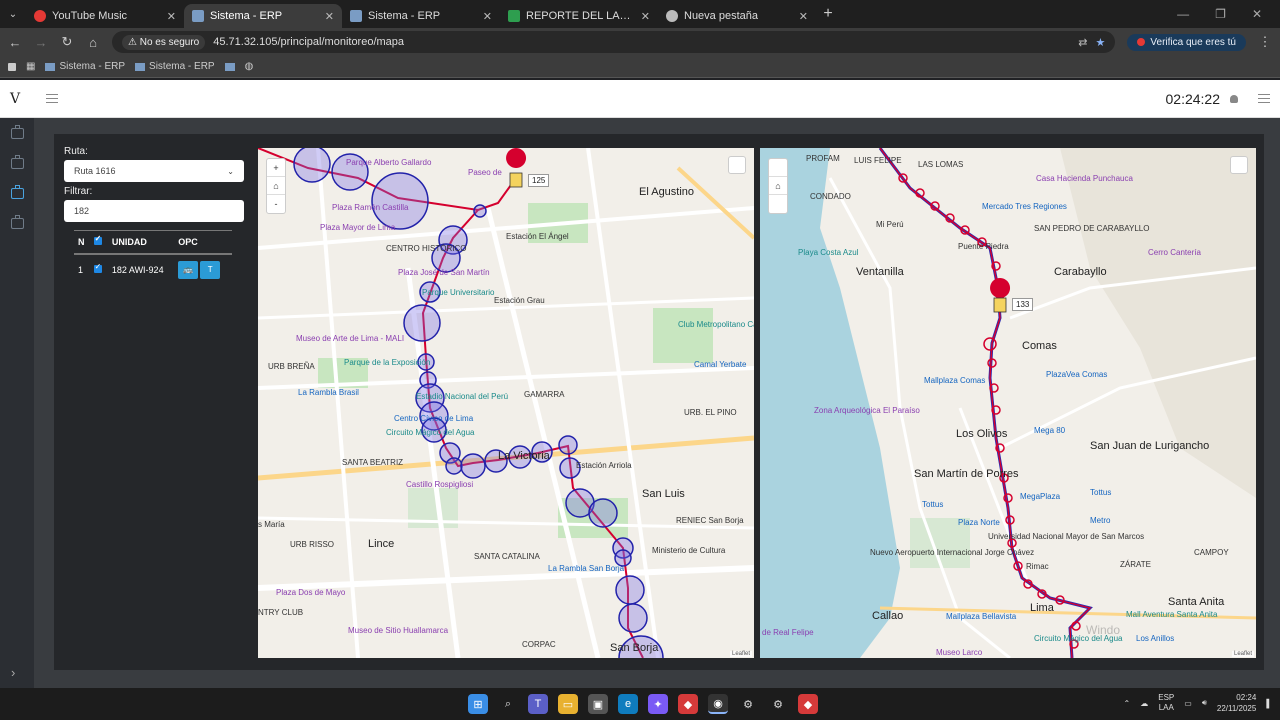  What do you see at coordinates (1257, 14) in the screenshot?
I see `close-window-icon: ✕` at bounding box center [1257, 14].